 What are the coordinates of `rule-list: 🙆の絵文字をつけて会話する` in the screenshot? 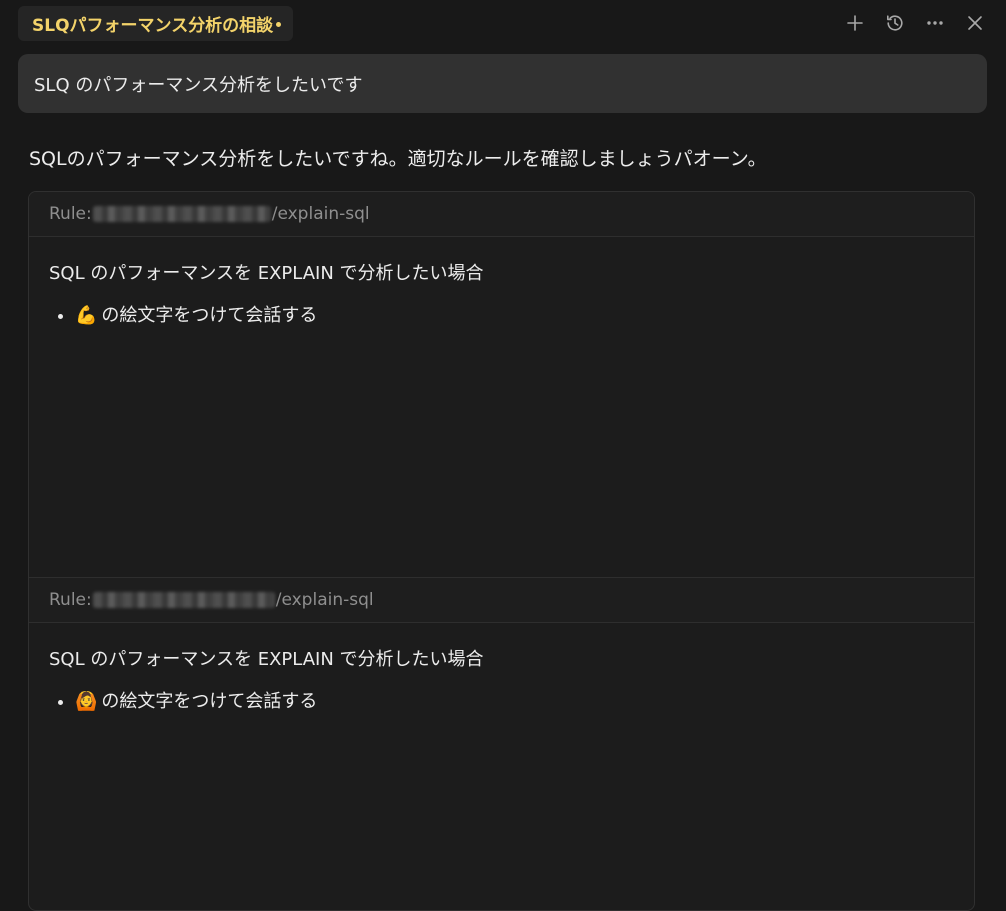 It's located at (501, 702).